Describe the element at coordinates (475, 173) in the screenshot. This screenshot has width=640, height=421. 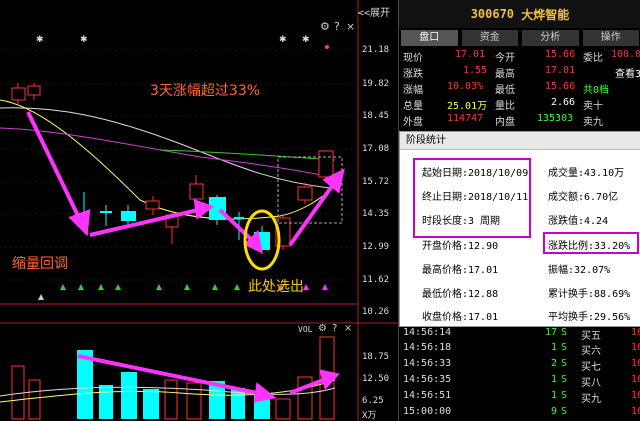
I see `start-date: 起始日期:2018/10/09` at that location.